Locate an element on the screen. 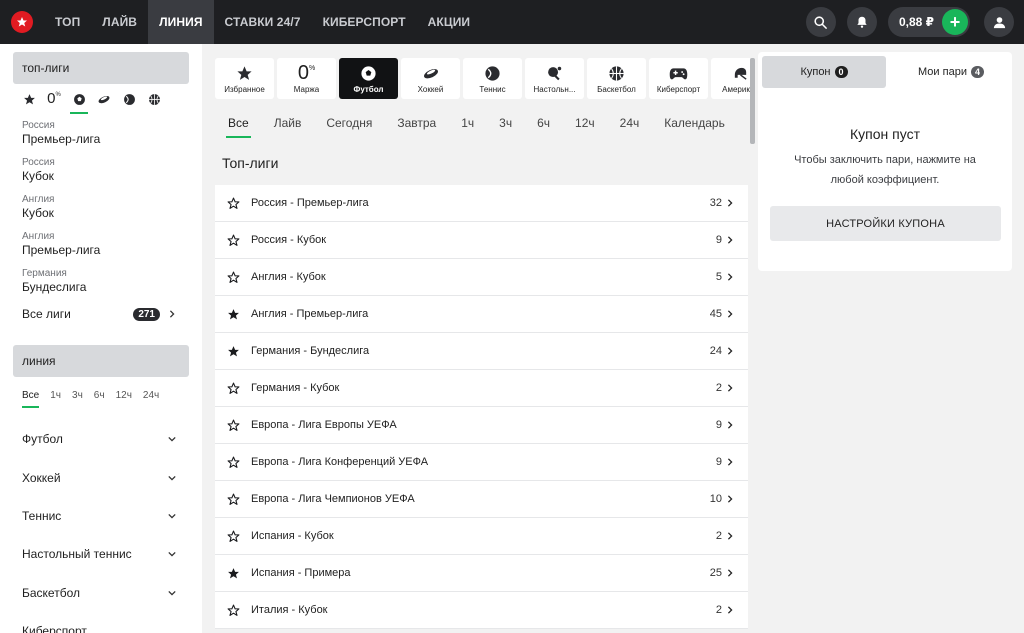  filter-tab-live: Лайв is located at coordinates (288, 123).